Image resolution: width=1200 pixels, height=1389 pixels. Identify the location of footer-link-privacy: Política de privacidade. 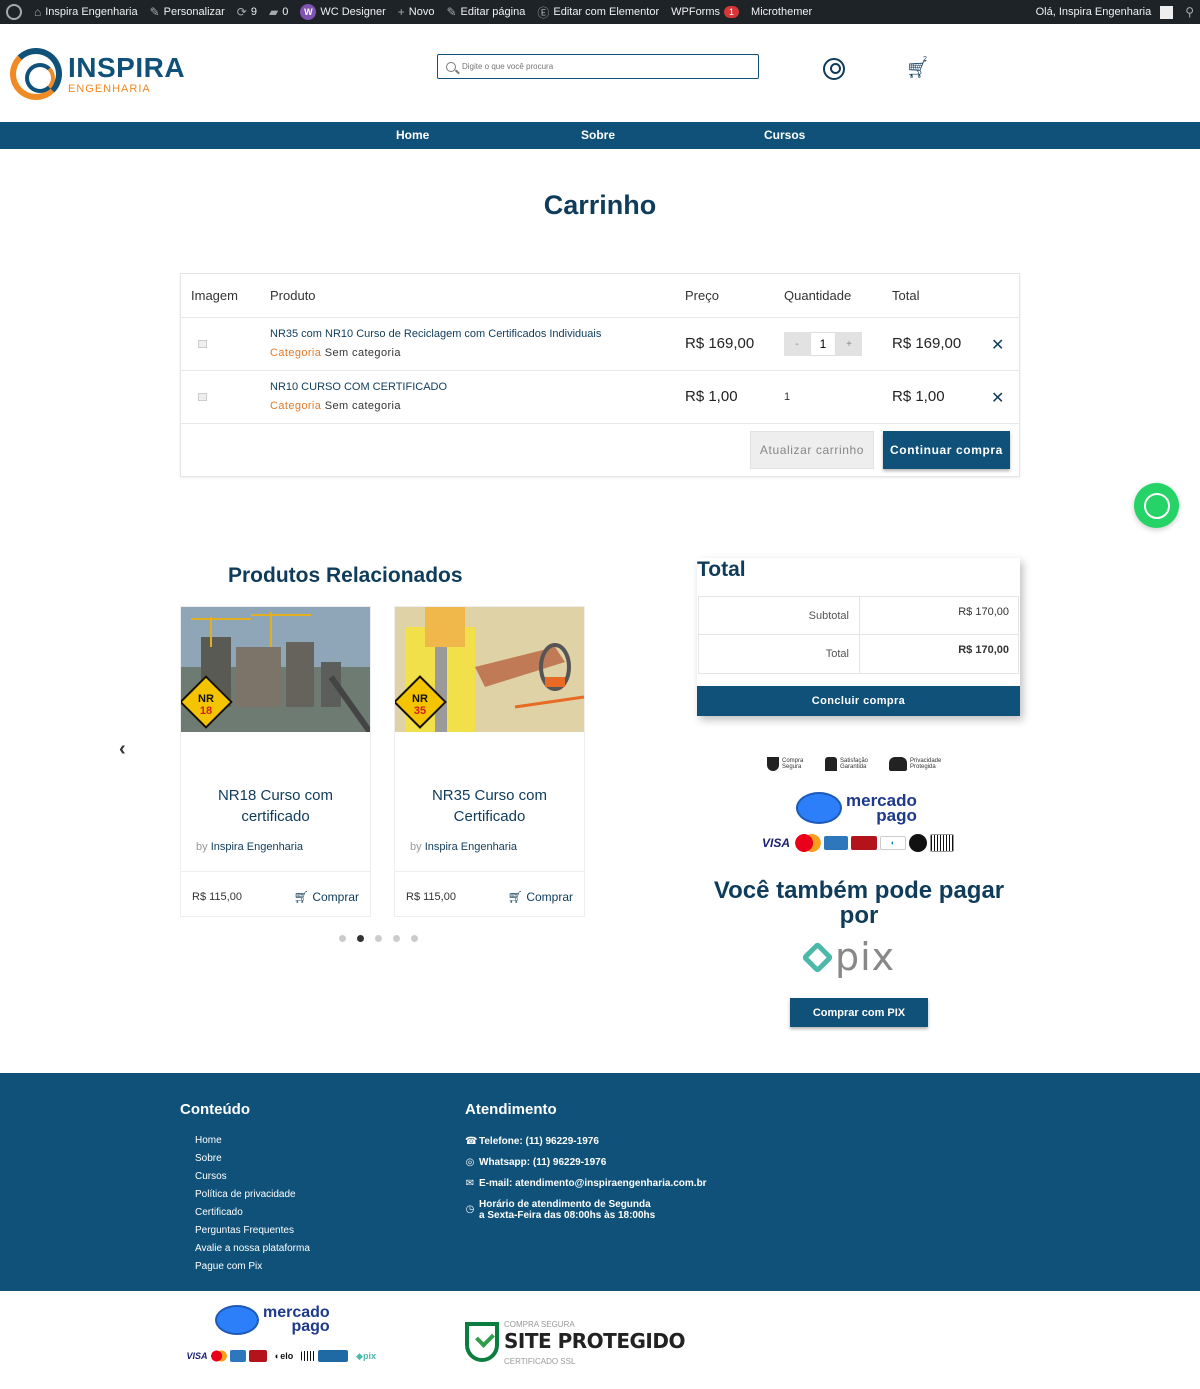
(252, 1198).